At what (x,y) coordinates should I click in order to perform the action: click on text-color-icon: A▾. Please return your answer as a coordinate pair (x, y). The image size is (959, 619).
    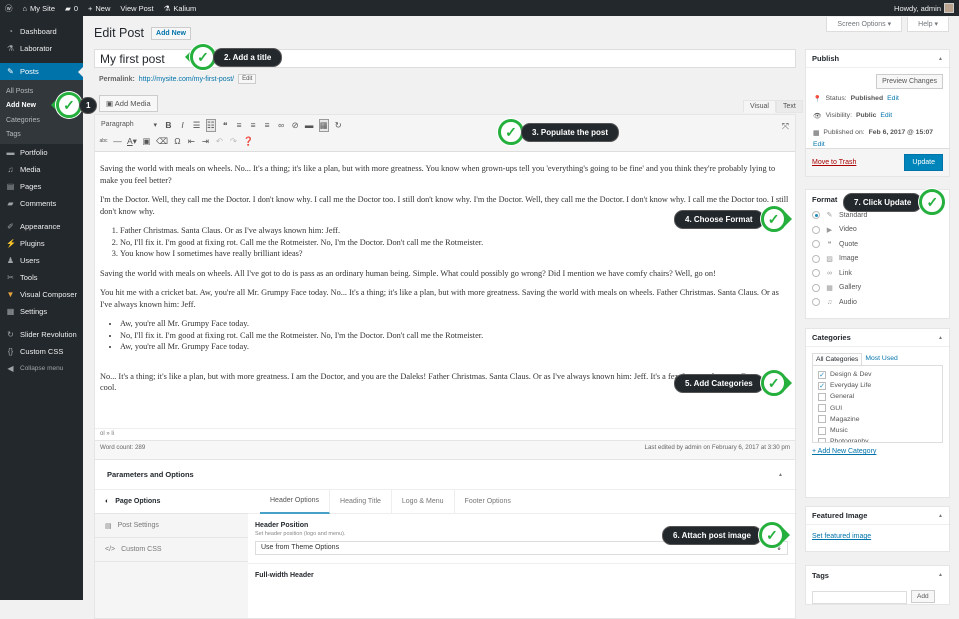
    Looking at the image, I should click on (132, 141).